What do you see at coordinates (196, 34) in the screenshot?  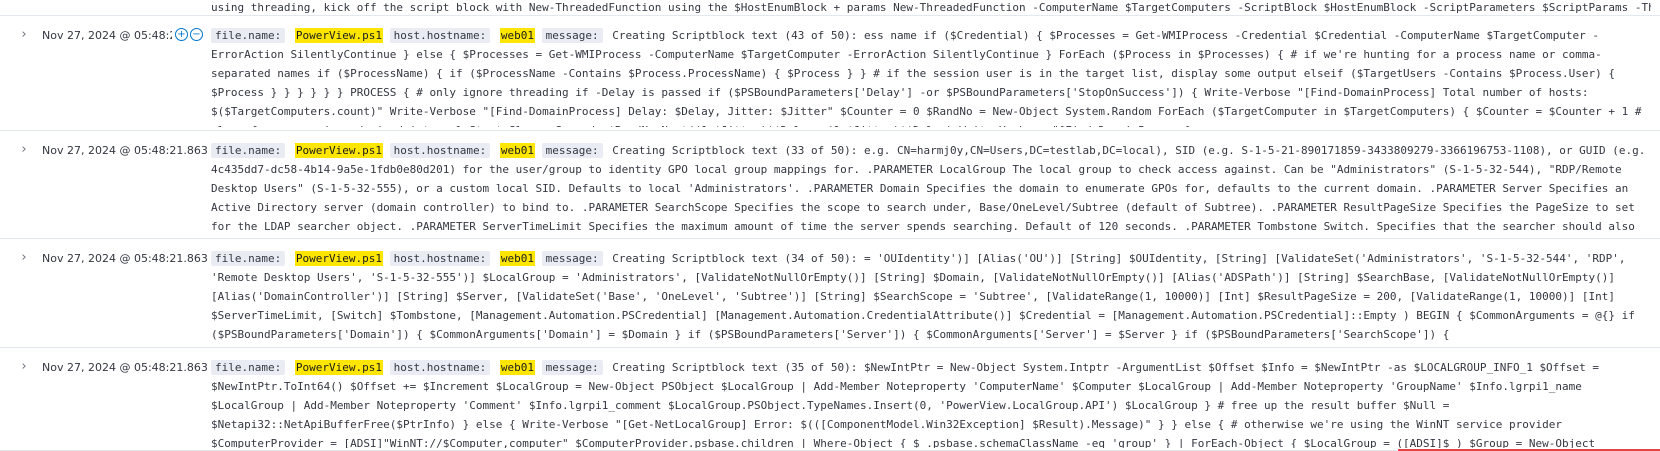 I see `minus-circle-icon: −` at bounding box center [196, 34].